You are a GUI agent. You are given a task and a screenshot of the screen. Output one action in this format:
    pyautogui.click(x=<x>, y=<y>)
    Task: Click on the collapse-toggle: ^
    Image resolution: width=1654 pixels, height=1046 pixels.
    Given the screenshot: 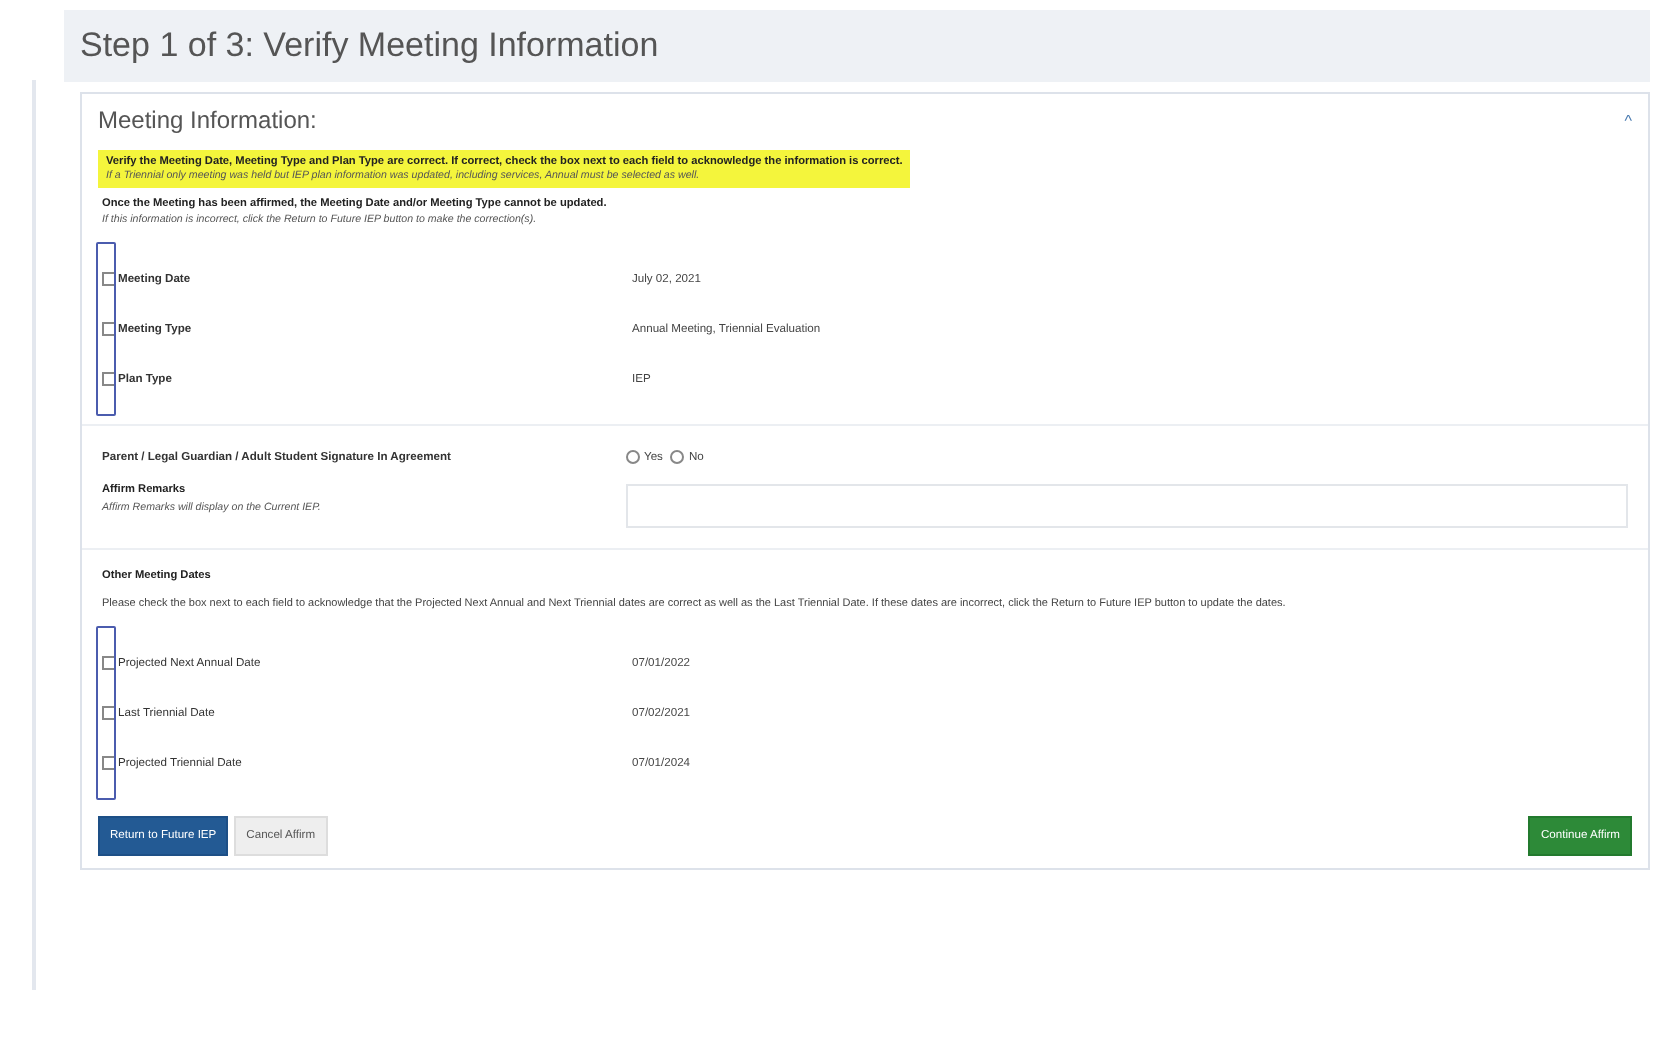 What is the action you would take?
    pyautogui.click(x=1628, y=120)
    